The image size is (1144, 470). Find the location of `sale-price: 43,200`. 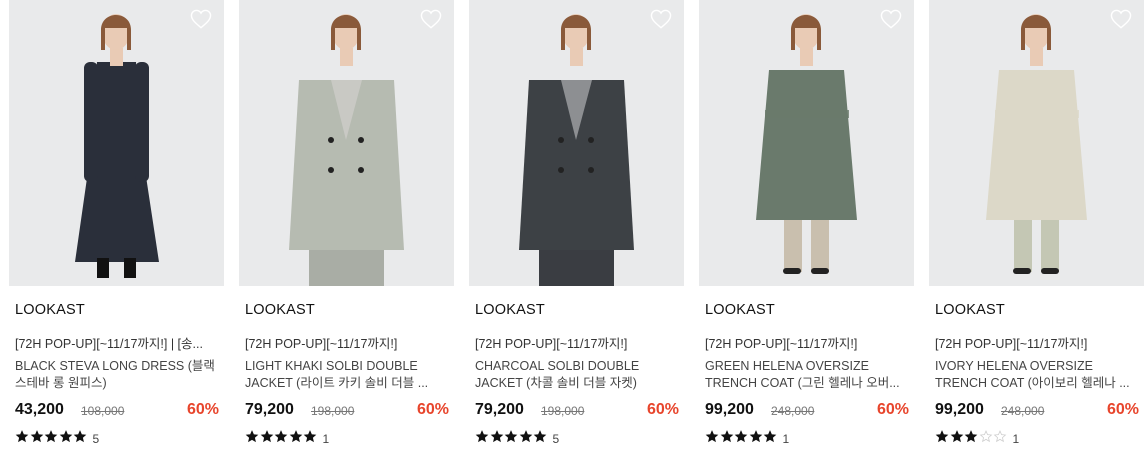

sale-price: 43,200 is located at coordinates (39, 409).